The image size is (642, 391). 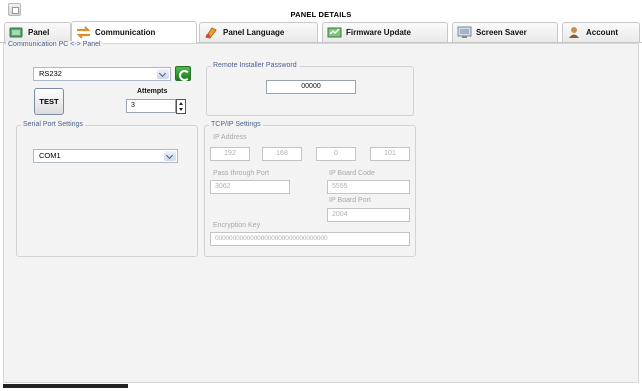 What do you see at coordinates (368, 215) in the screenshot?
I see `ip-board-port-input: 2004` at bounding box center [368, 215].